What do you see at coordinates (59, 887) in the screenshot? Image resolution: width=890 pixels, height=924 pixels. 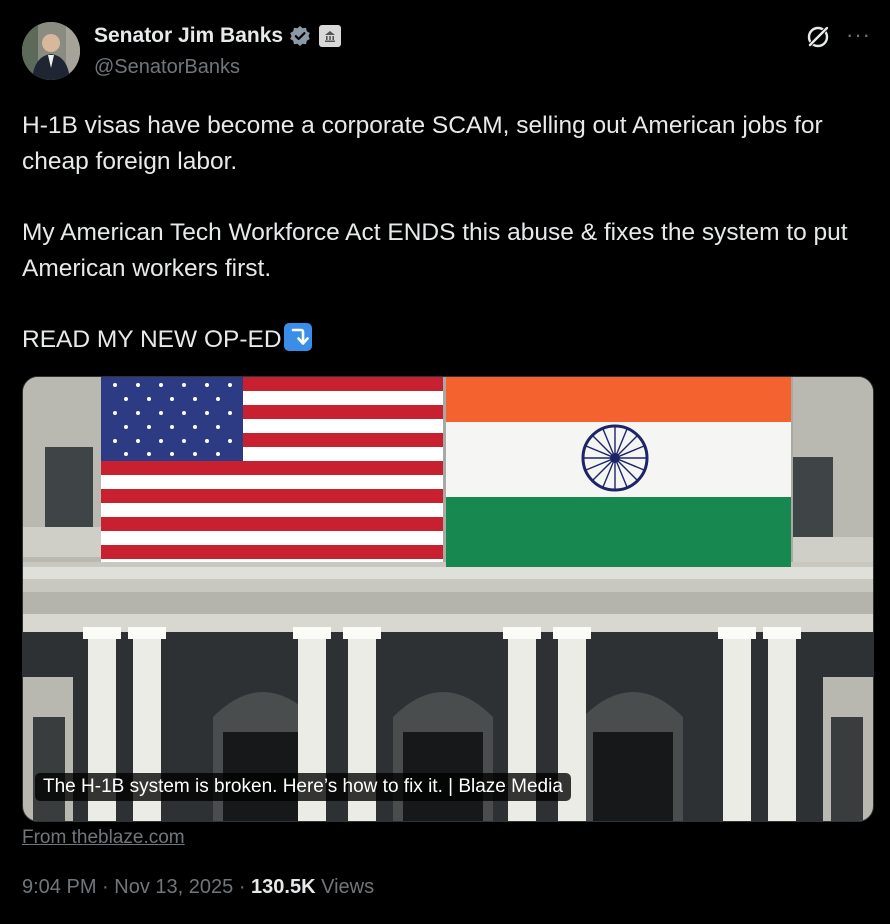 I see `post-time: 9:04 PM` at bounding box center [59, 887].